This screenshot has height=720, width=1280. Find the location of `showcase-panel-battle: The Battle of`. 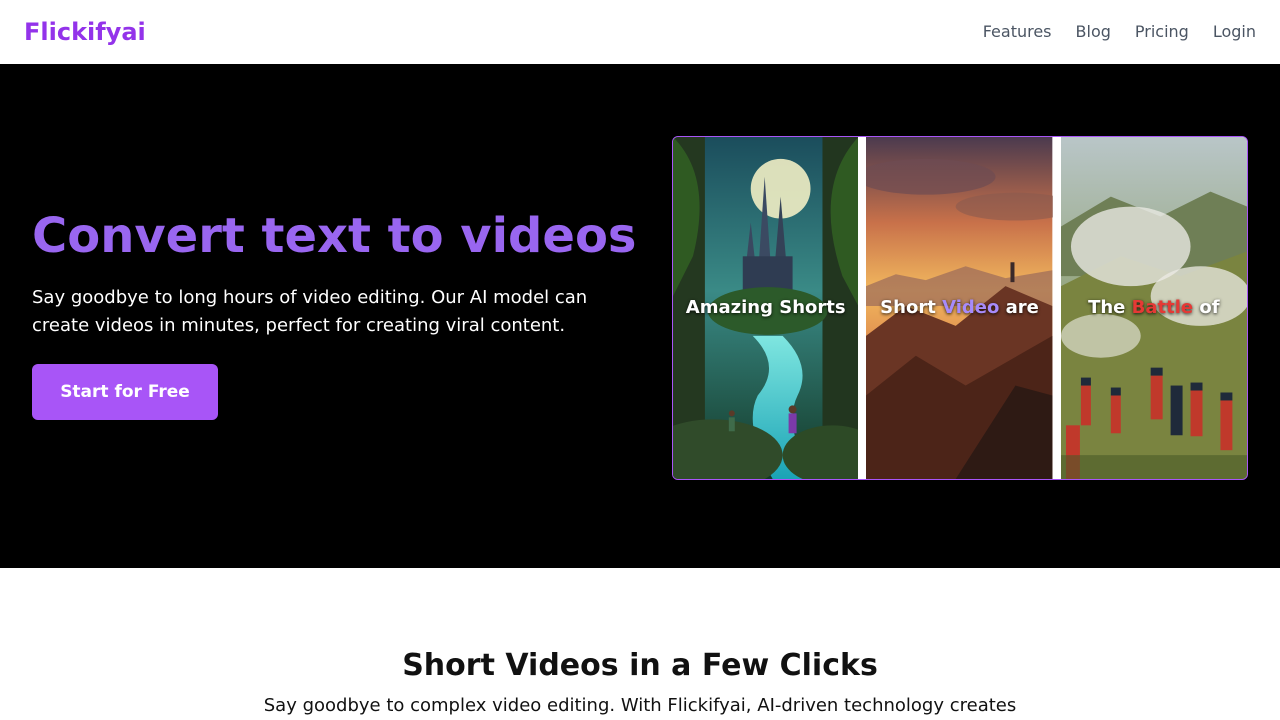

showcase-panel-battle: The Battle of is located at coordinates (1153, 308).